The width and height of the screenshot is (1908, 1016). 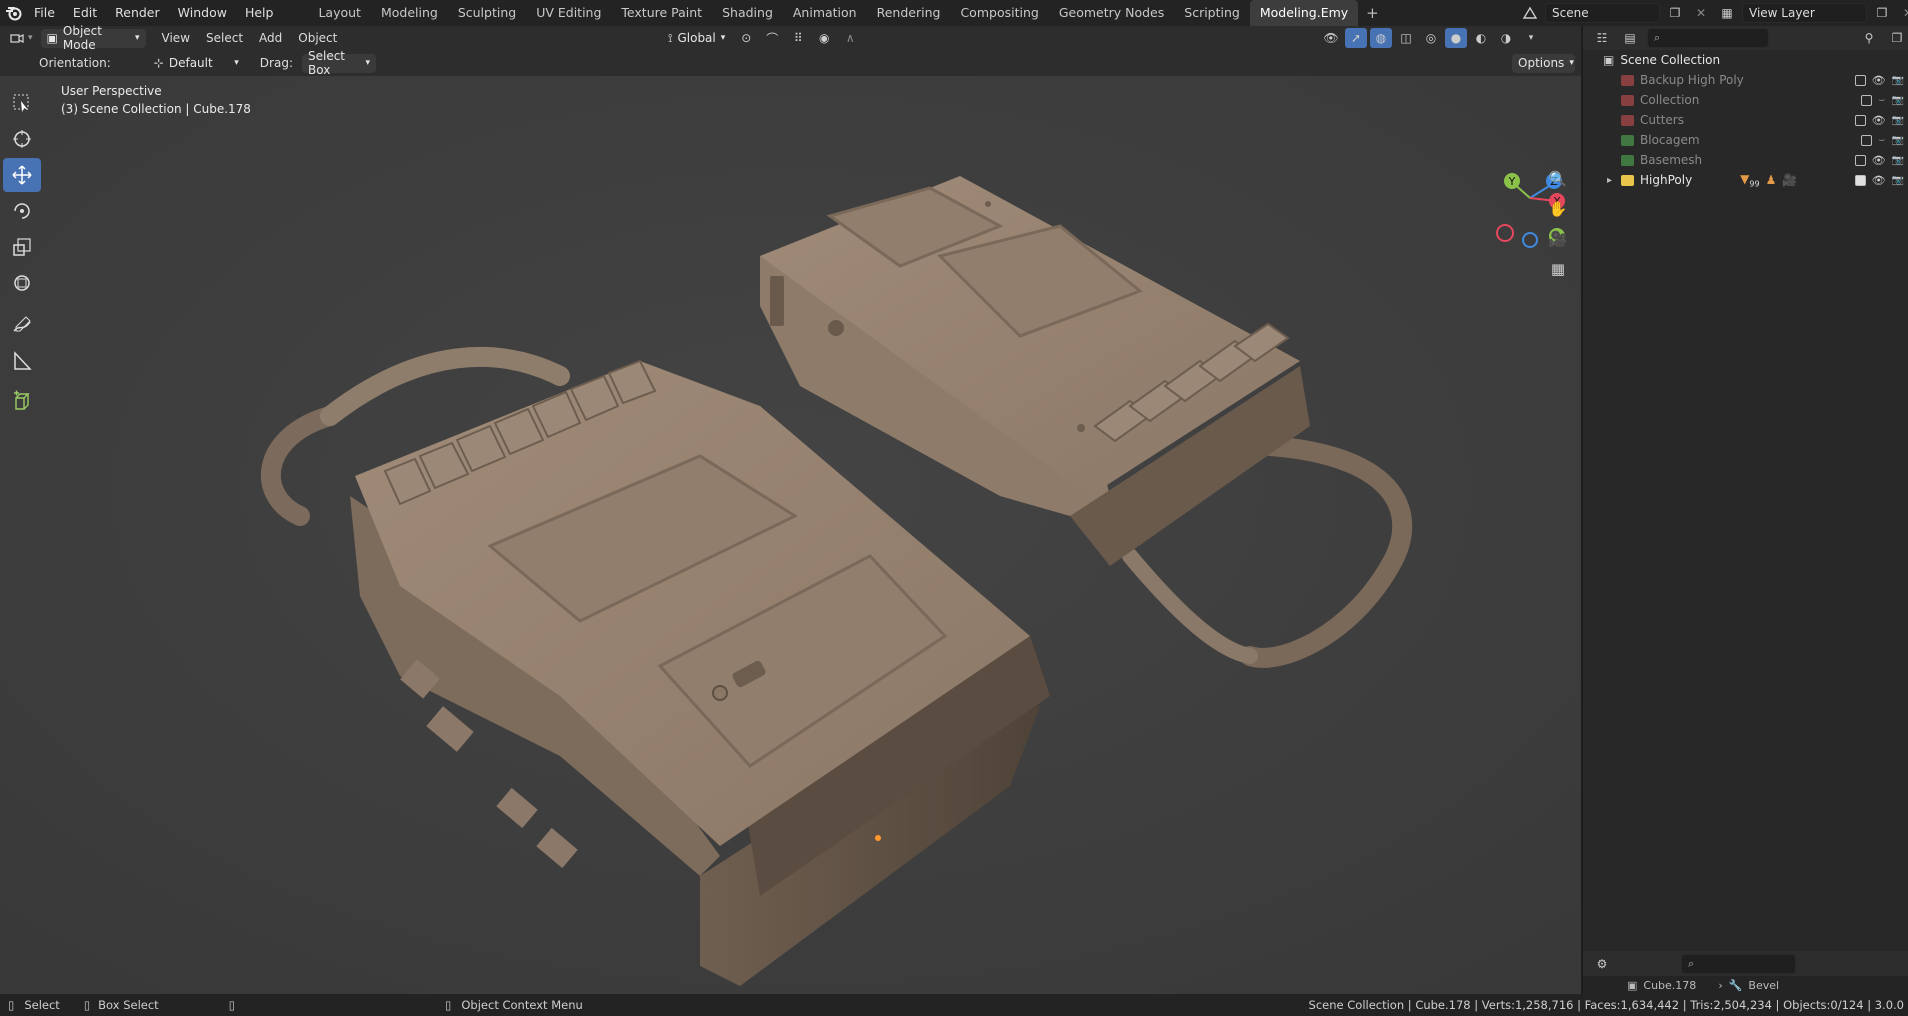 I want to click on transform-tool, so click(x=22, y=283).